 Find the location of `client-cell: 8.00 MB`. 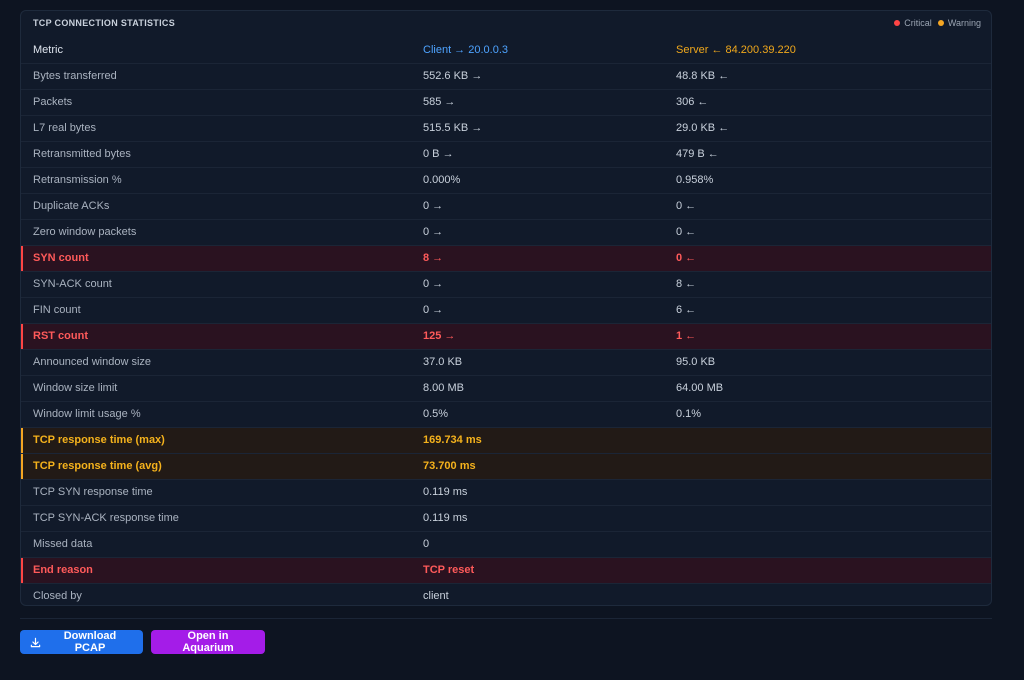

client-cell: 8.00 MB is located at coordinates (537, 388).